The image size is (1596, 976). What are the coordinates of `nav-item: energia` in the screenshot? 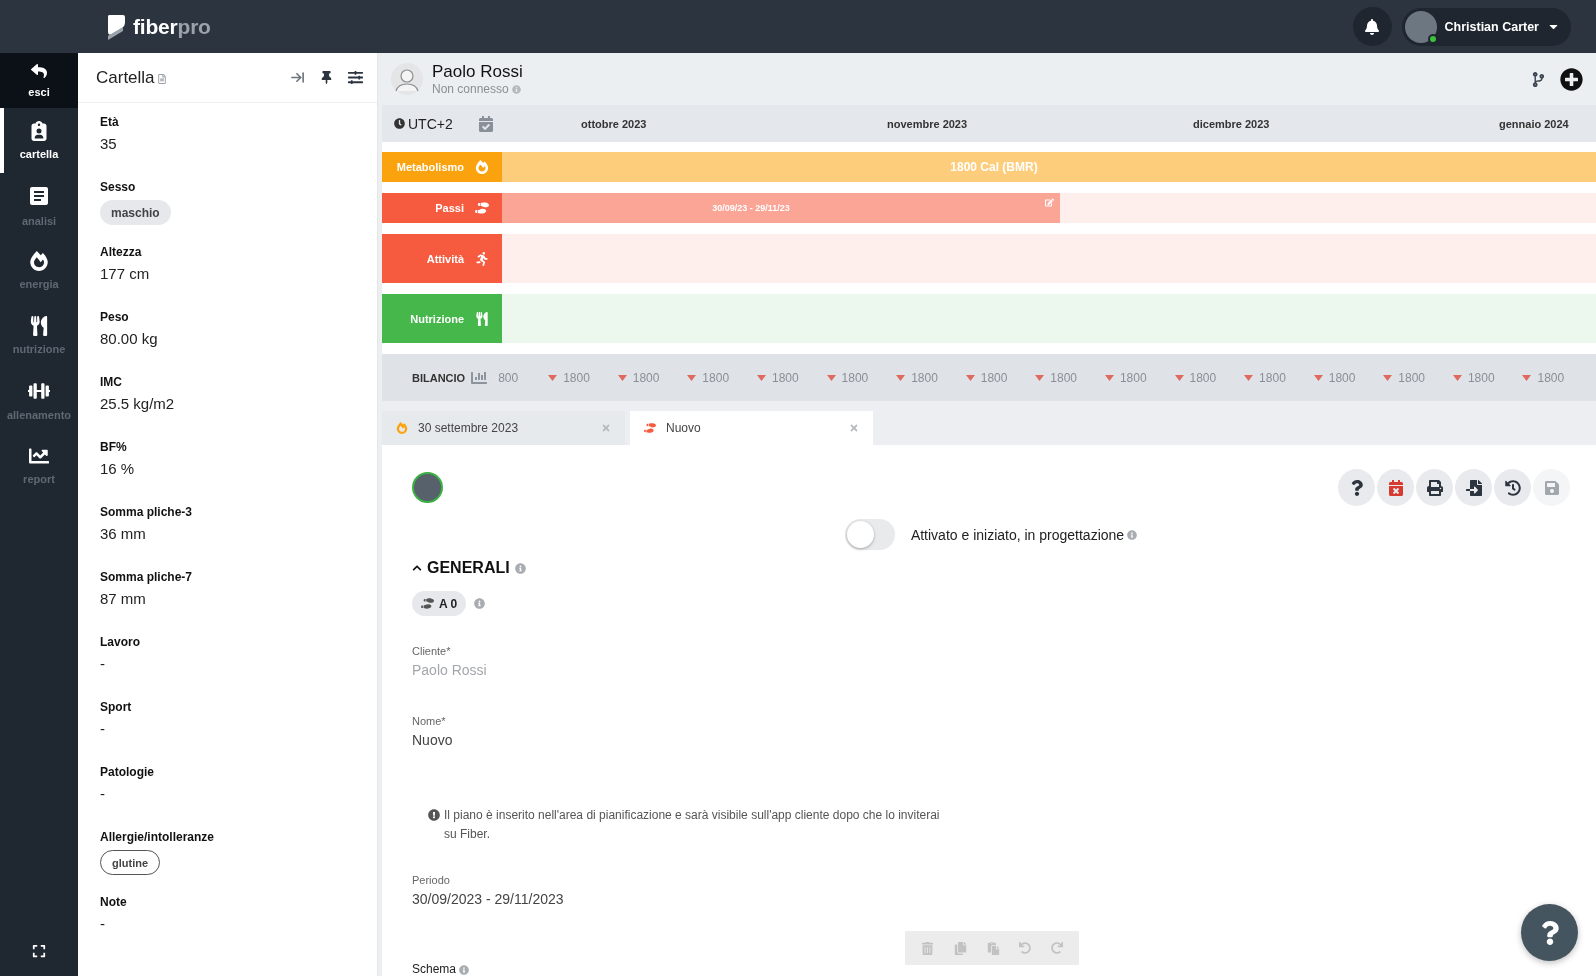 It's located at (39, 270).